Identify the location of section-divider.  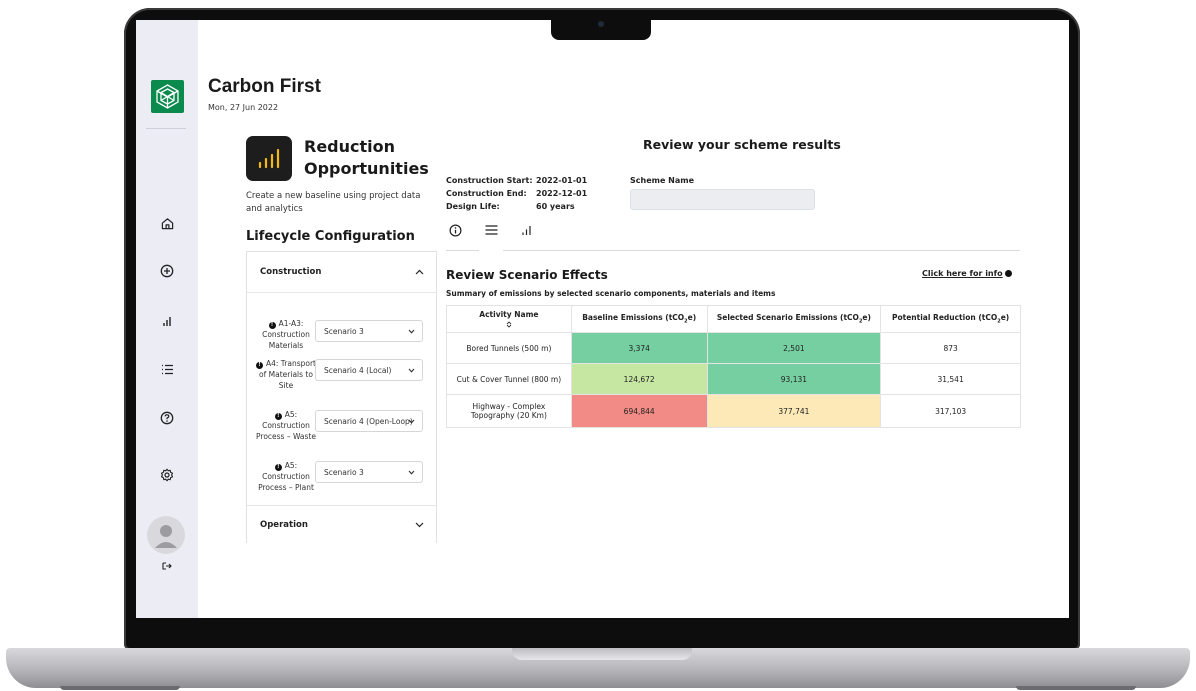
(341, 292).